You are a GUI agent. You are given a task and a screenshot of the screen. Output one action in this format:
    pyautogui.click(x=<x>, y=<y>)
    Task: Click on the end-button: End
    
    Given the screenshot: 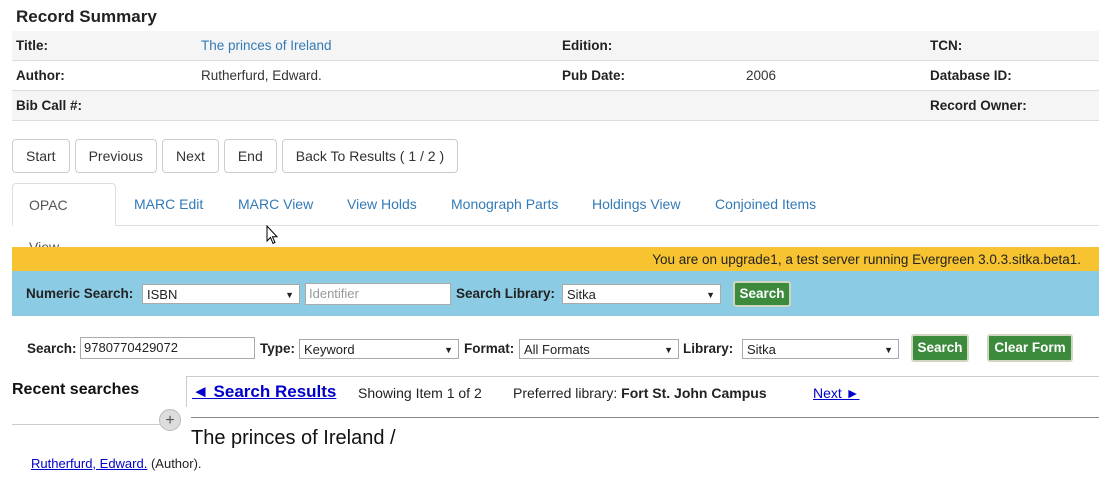 What is the action you would take?
    pyautogui.click(x=250, y=156)
    